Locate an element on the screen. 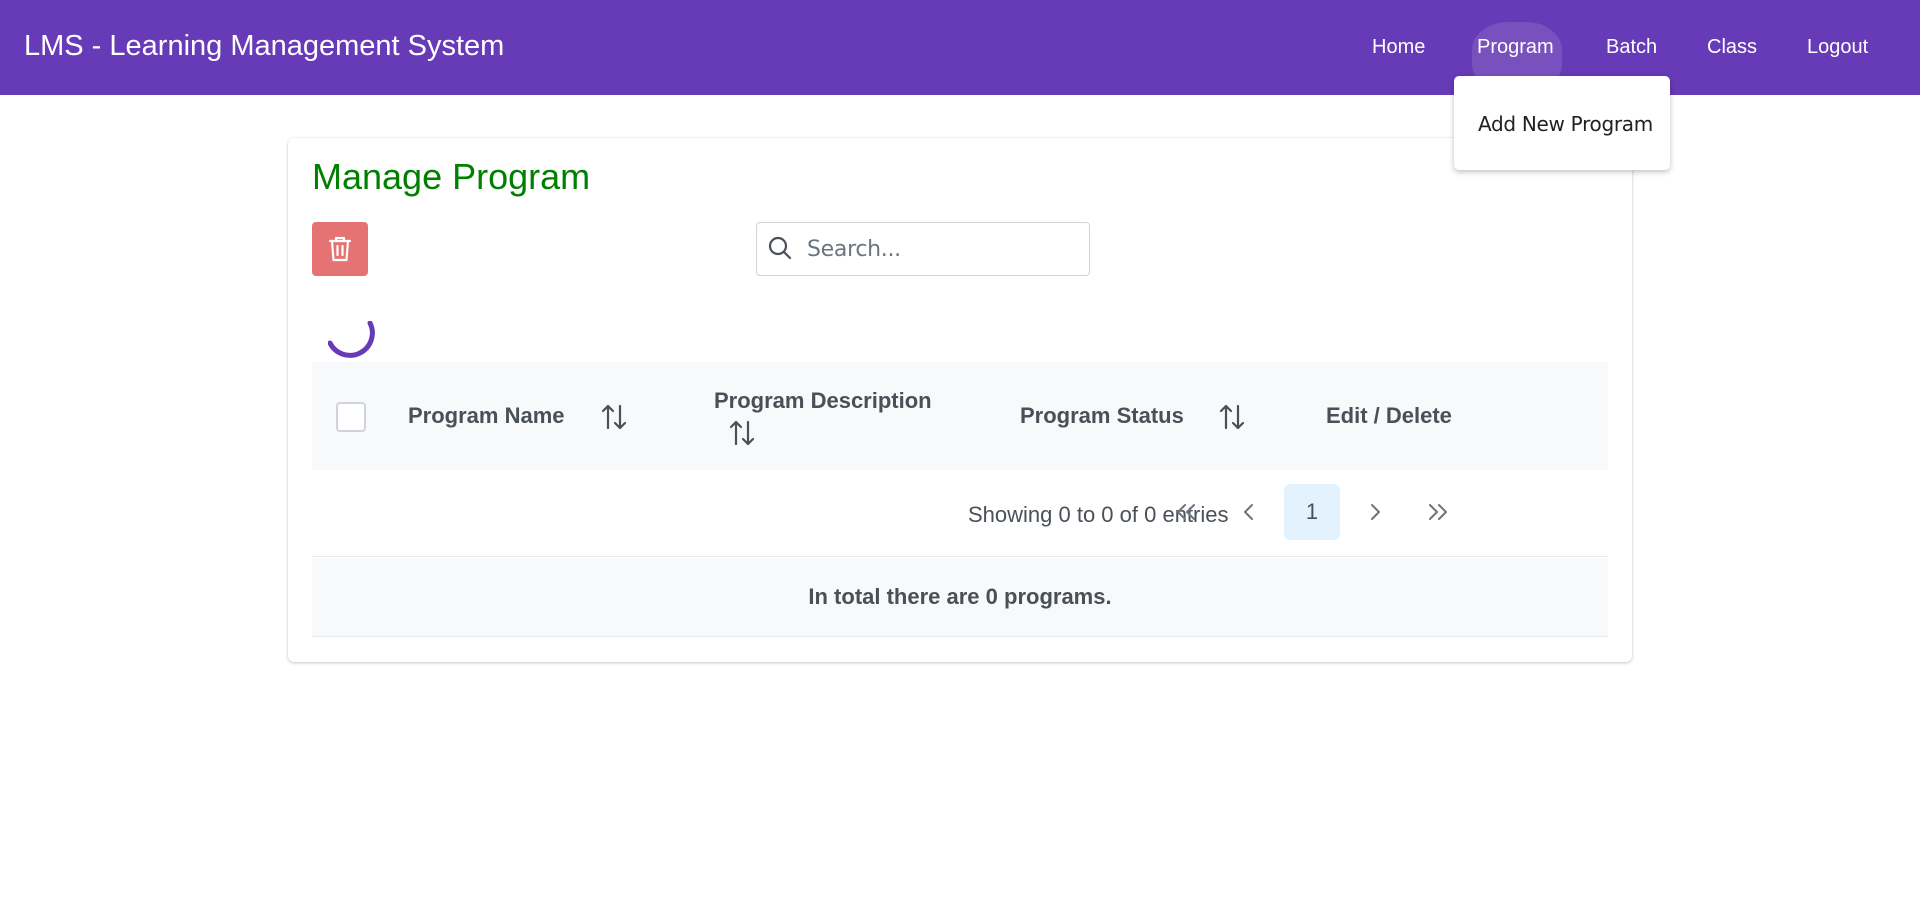  double-chevron-right-icon is located at coordinates (1438, 512).